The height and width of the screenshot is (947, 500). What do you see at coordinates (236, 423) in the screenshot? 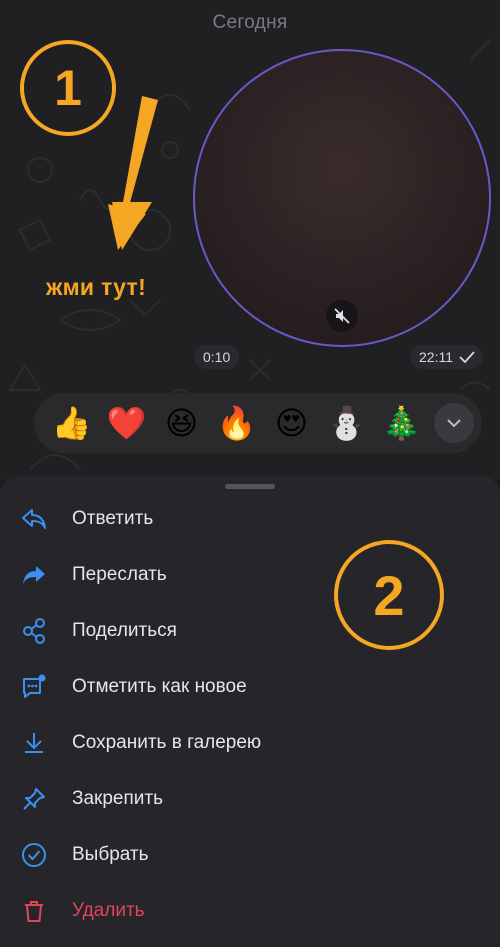
I see `reaction-fire: 🔥` at bounding box center [236, 423].